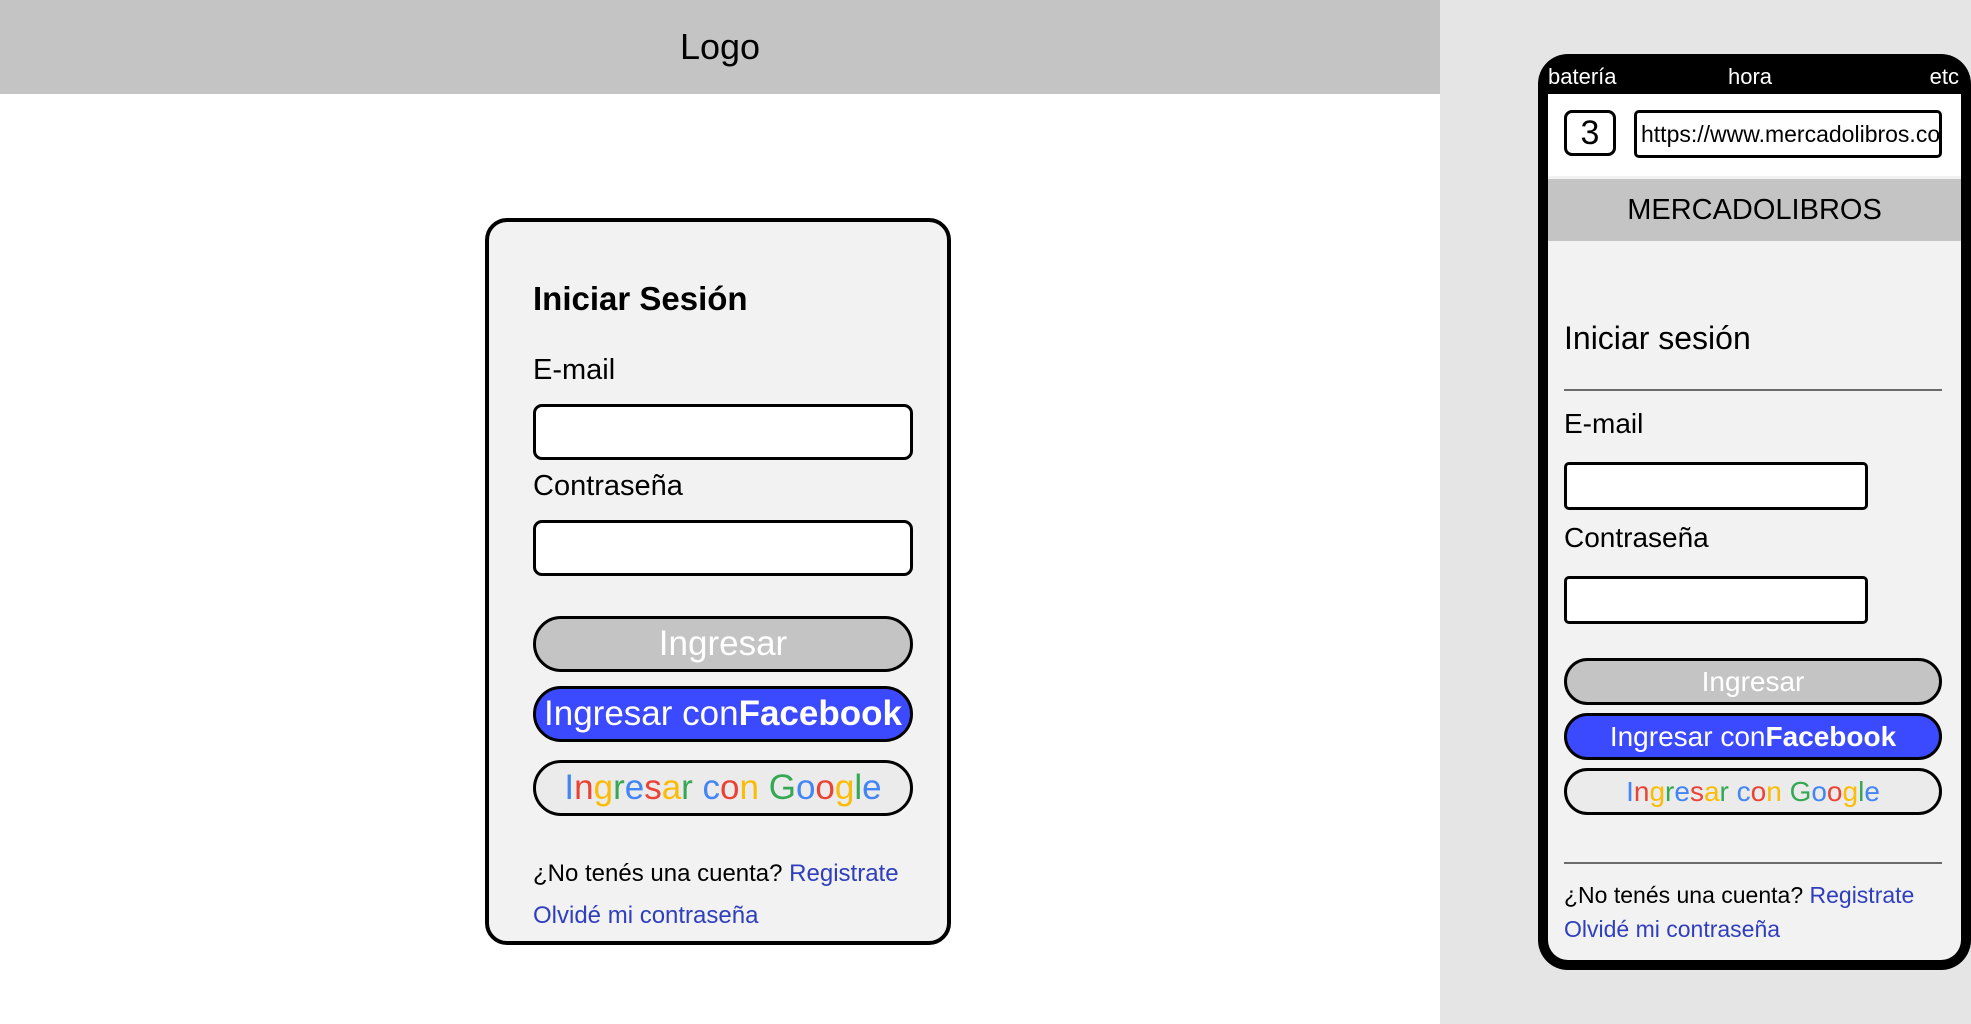  Describe the element at coordinates (820, 713) in the screenshot. I see `facebook-brand: Facebook` at that location.